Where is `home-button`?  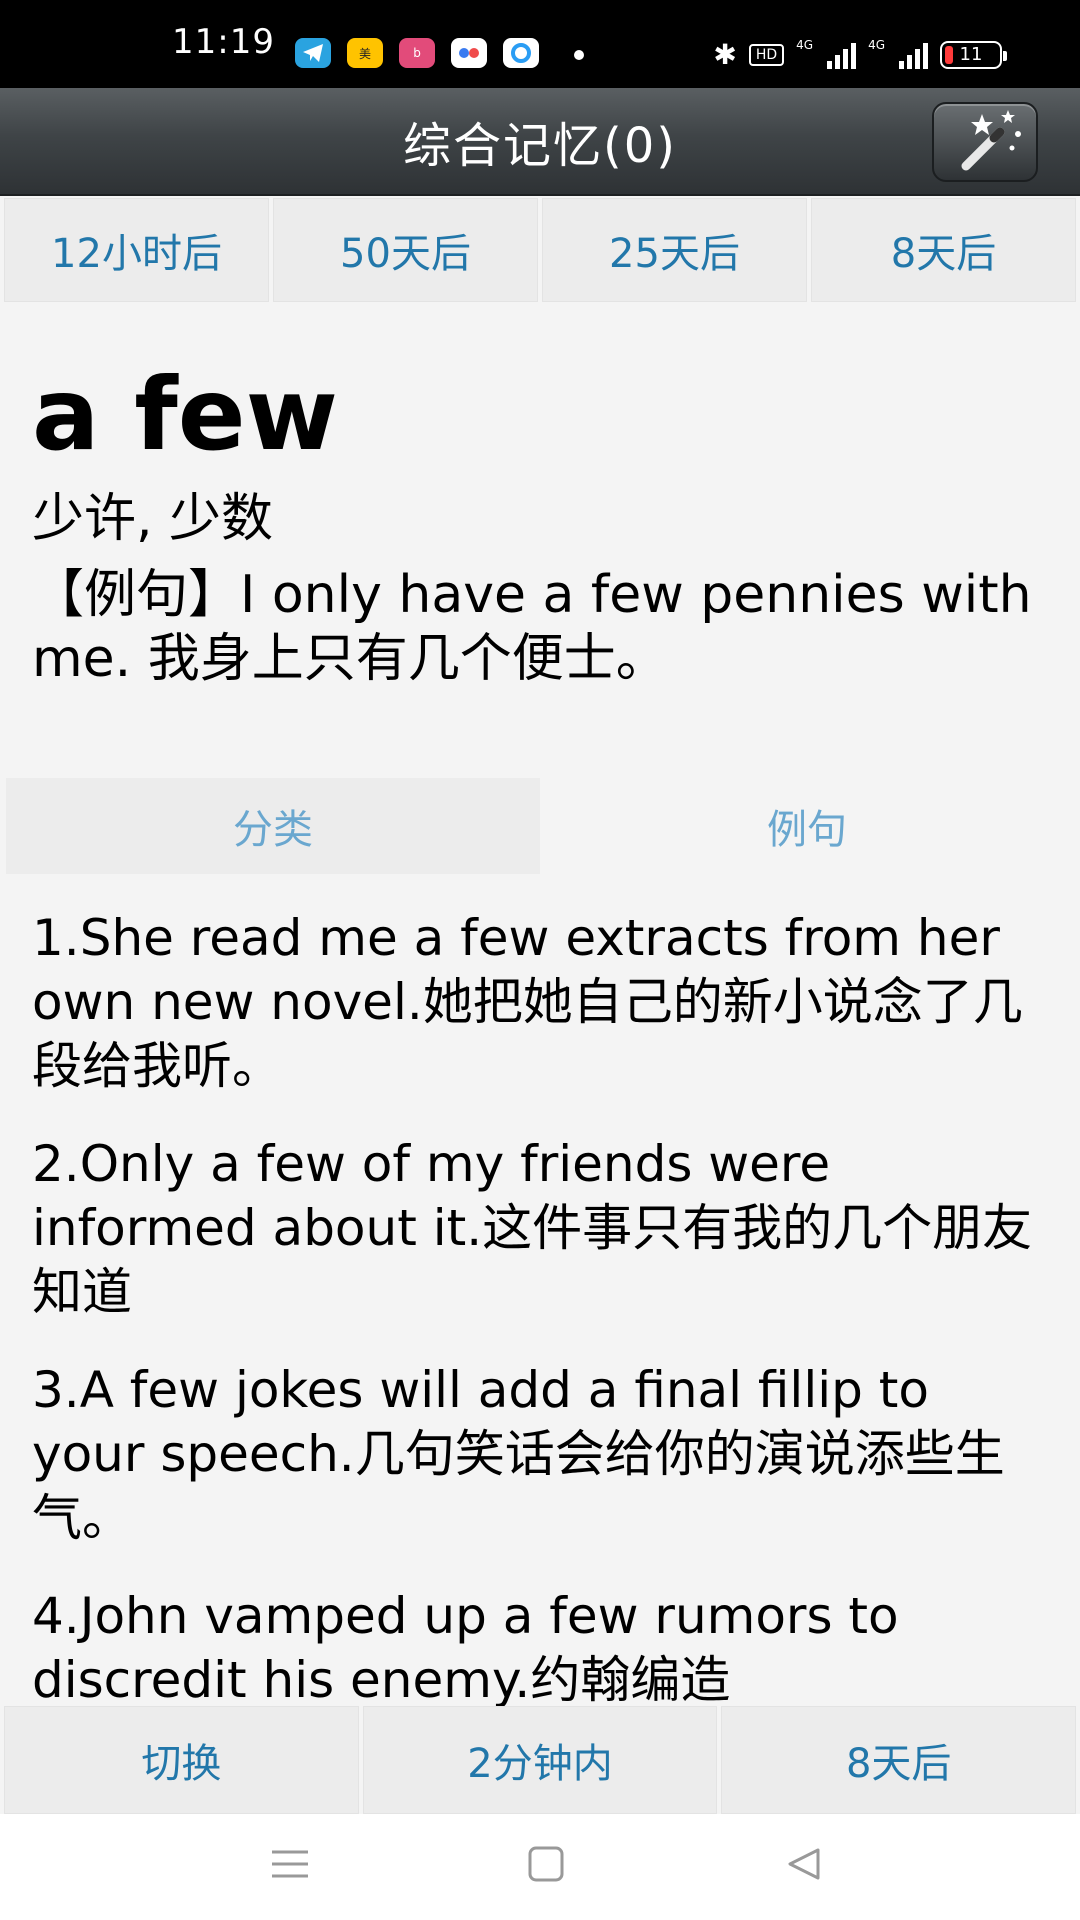
home-button is located at coordinates (546, 1866).